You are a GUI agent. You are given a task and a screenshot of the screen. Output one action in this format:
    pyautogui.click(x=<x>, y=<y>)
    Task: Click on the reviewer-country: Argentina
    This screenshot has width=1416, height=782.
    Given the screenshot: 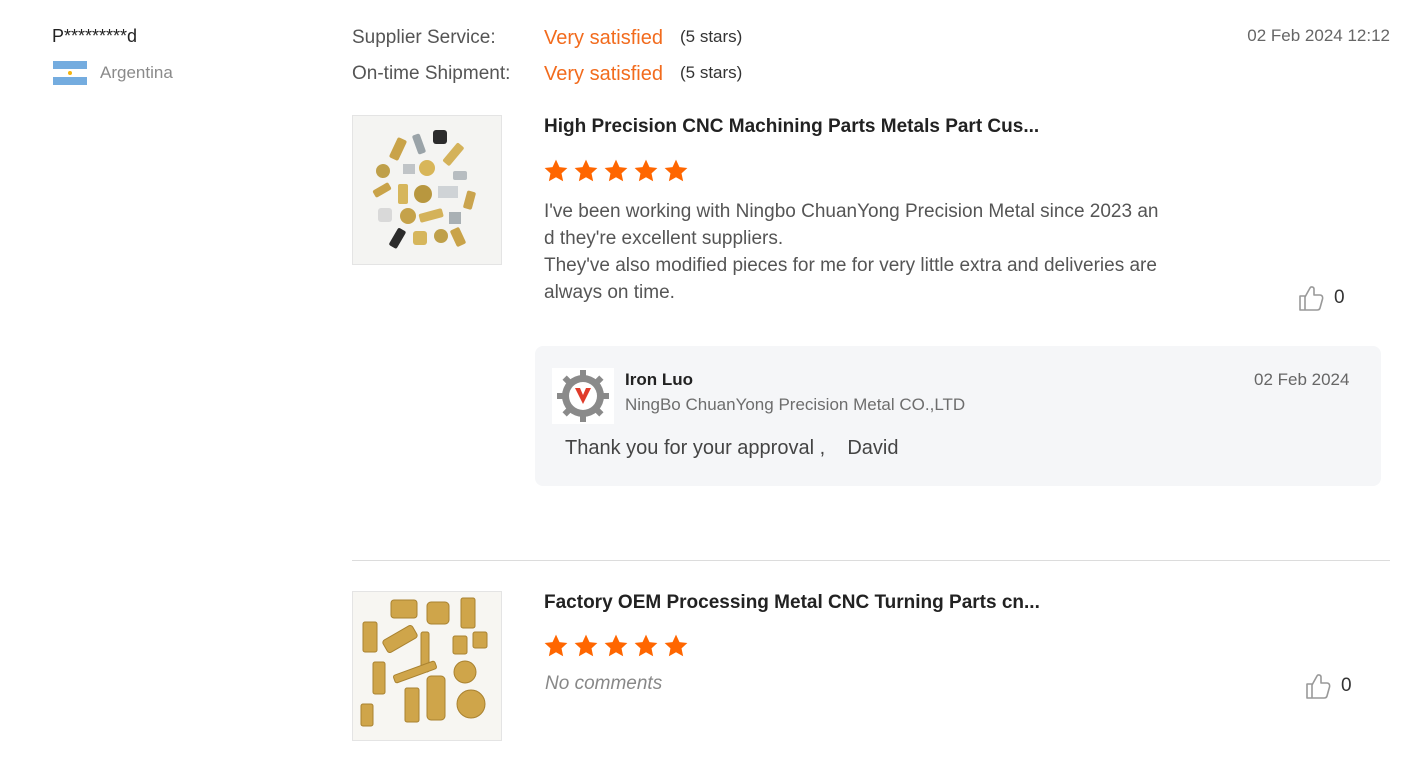 What is the action you would take?
    pyautogui.click(x=136, y=72)
    